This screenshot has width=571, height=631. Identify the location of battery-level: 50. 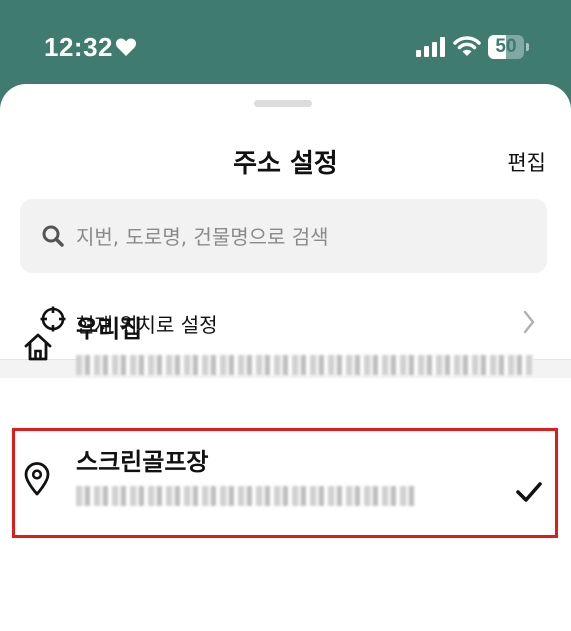
(506, 46).